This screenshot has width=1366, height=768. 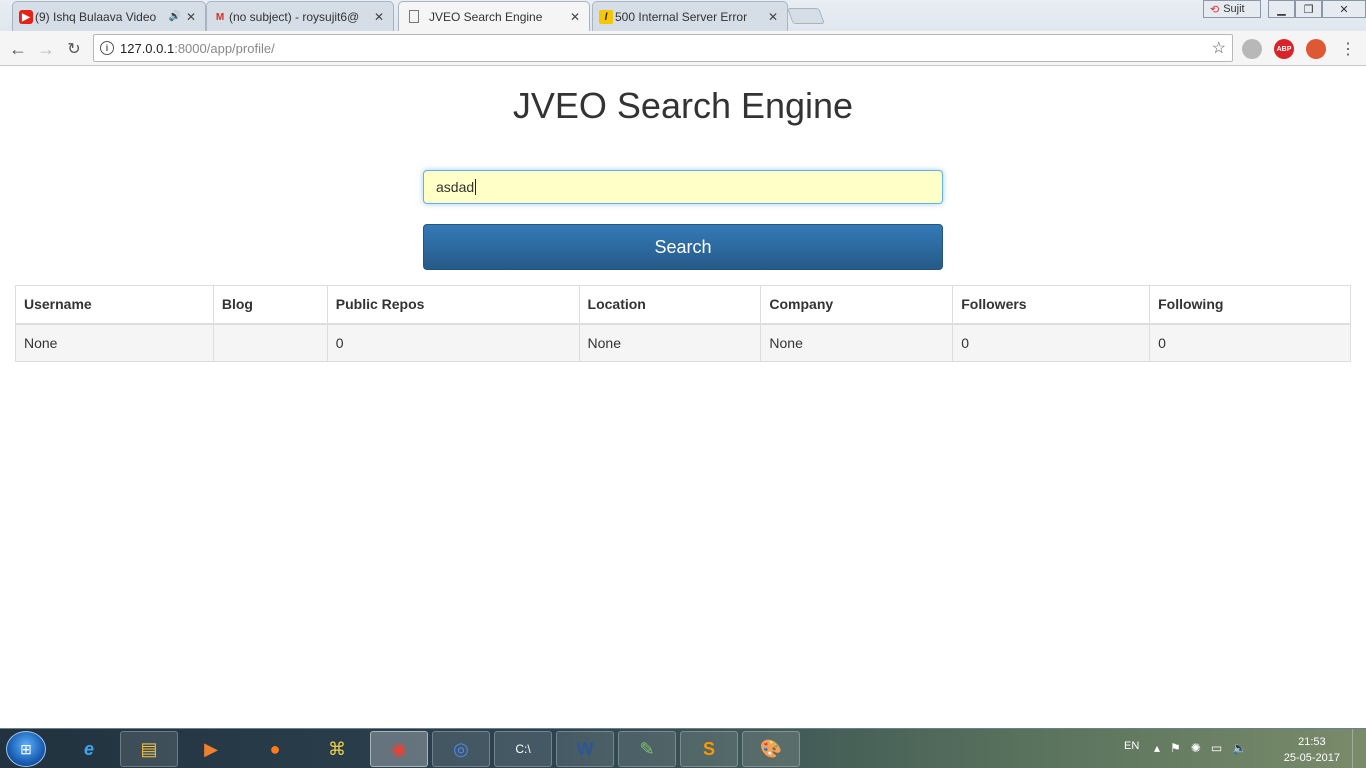 I want to click on flag-icon: ⚑, so click(x=1175, y=748).